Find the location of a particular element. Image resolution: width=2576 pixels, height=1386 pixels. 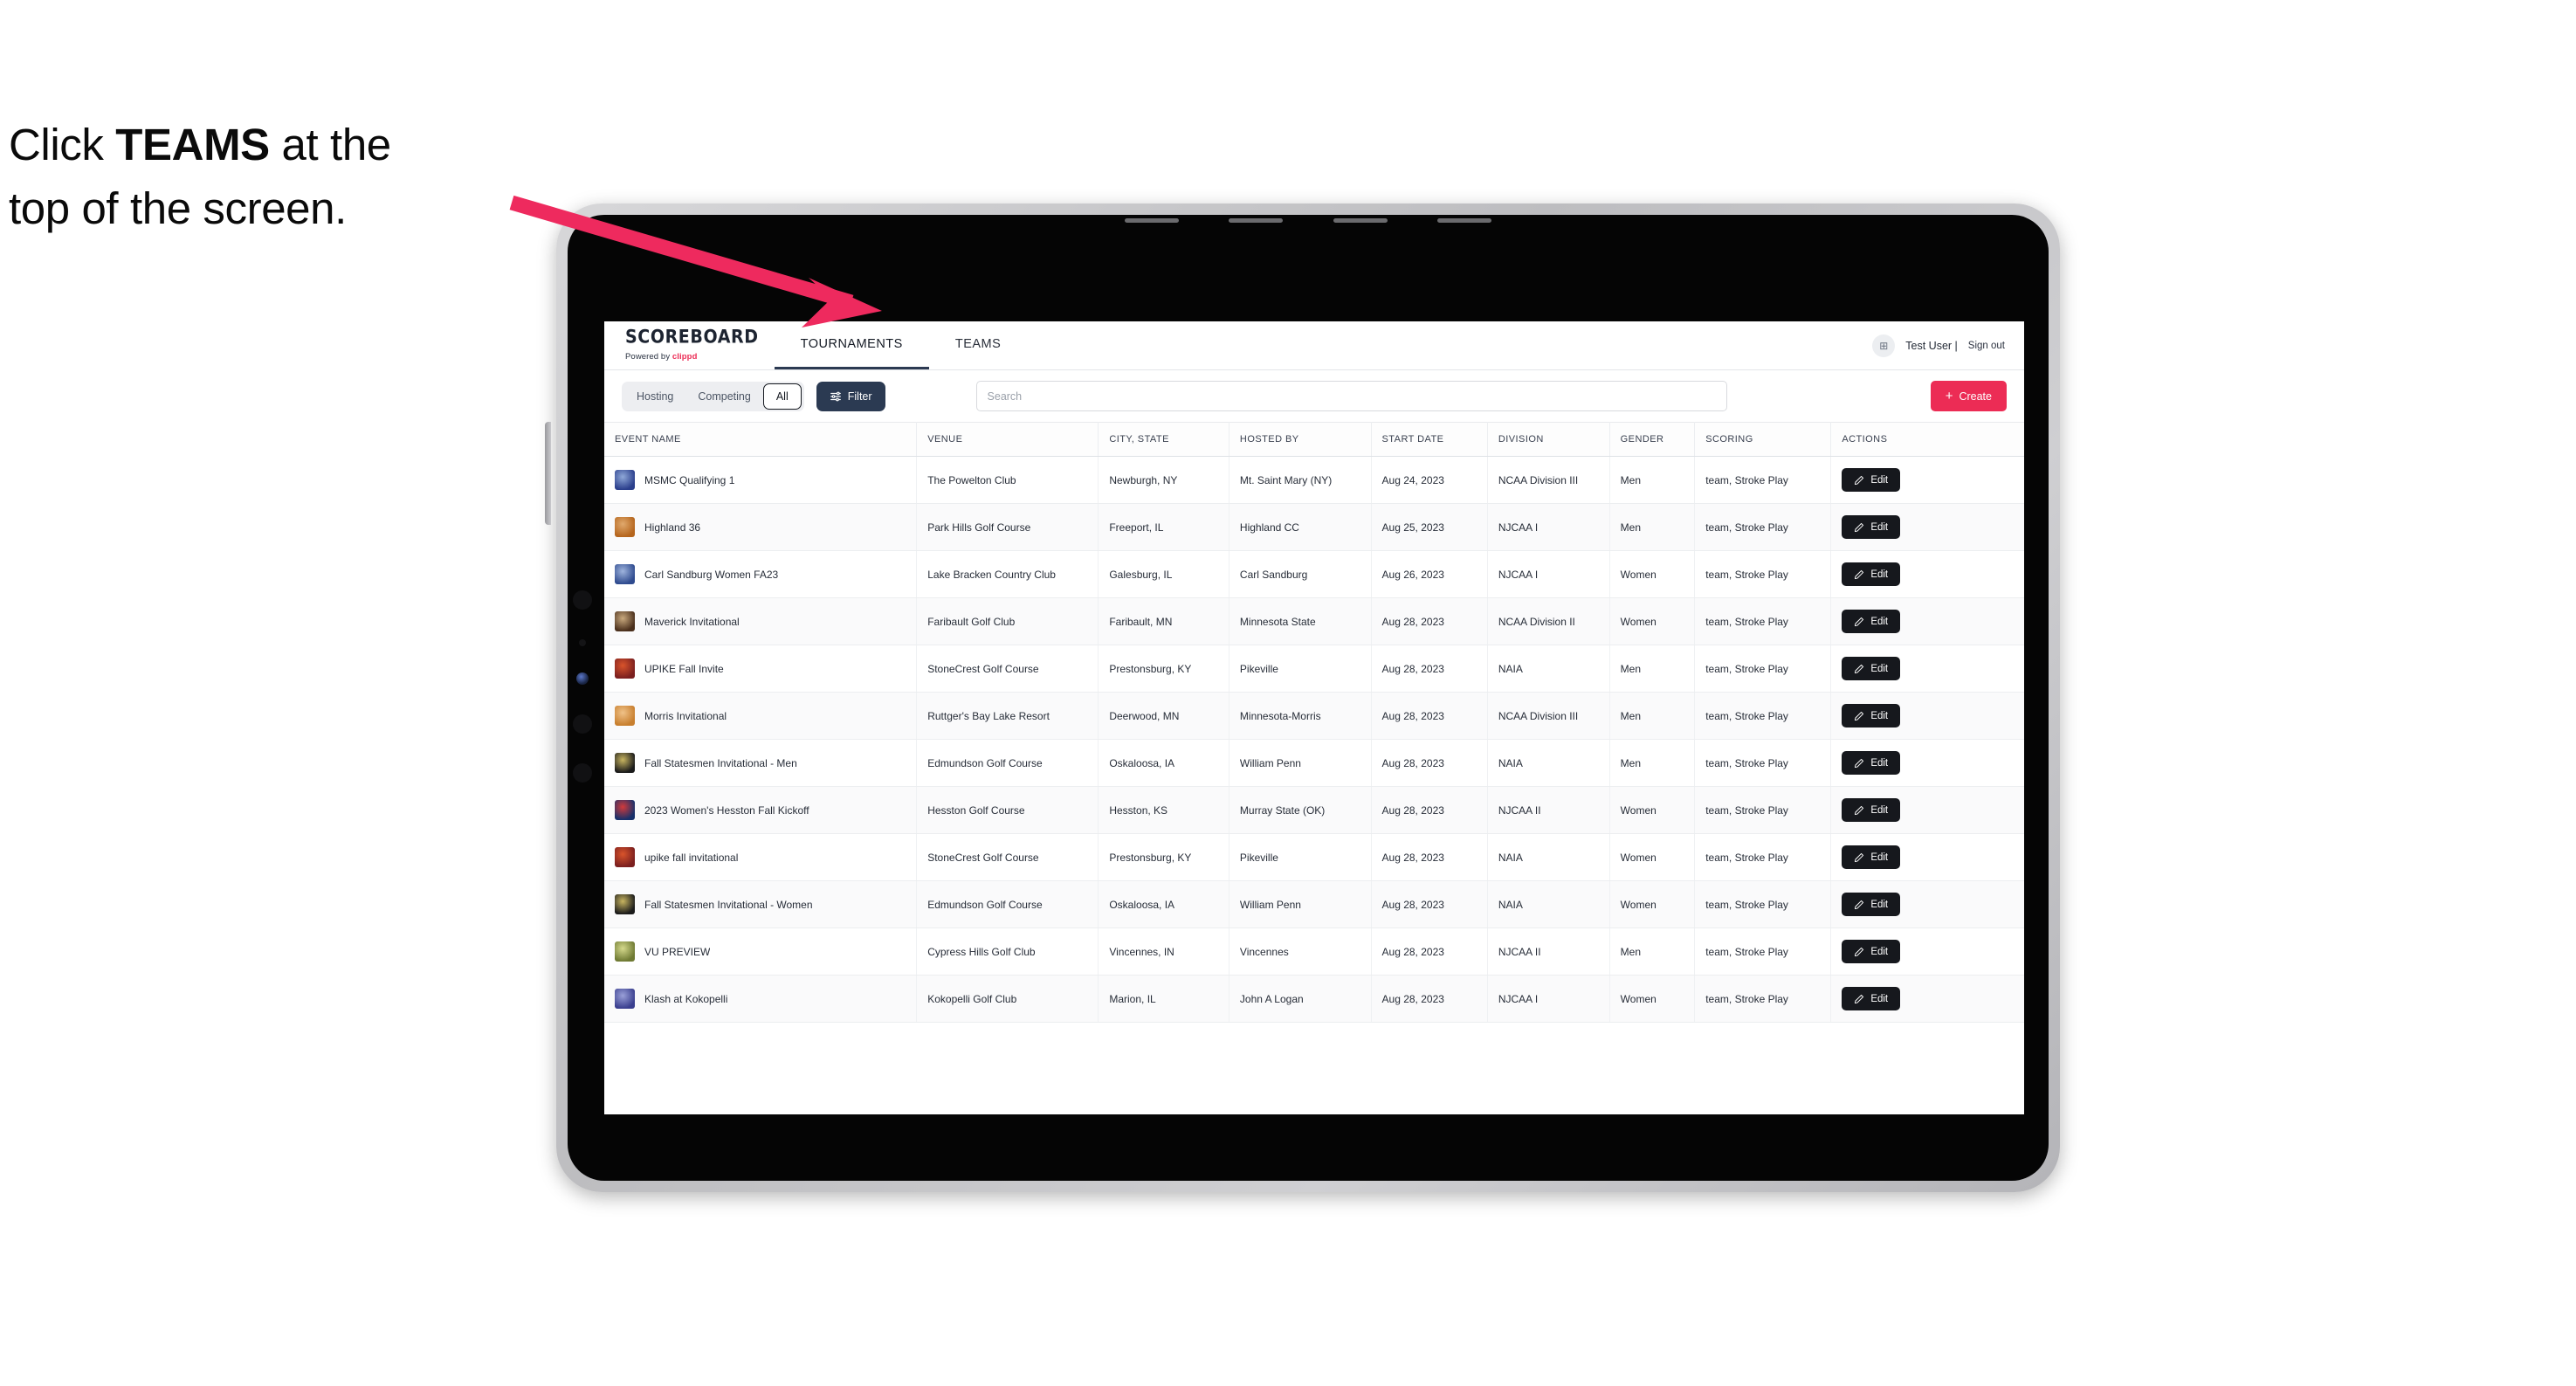

tab-tournaments: TOURNAMENTS is located at coordinates (851, 345).